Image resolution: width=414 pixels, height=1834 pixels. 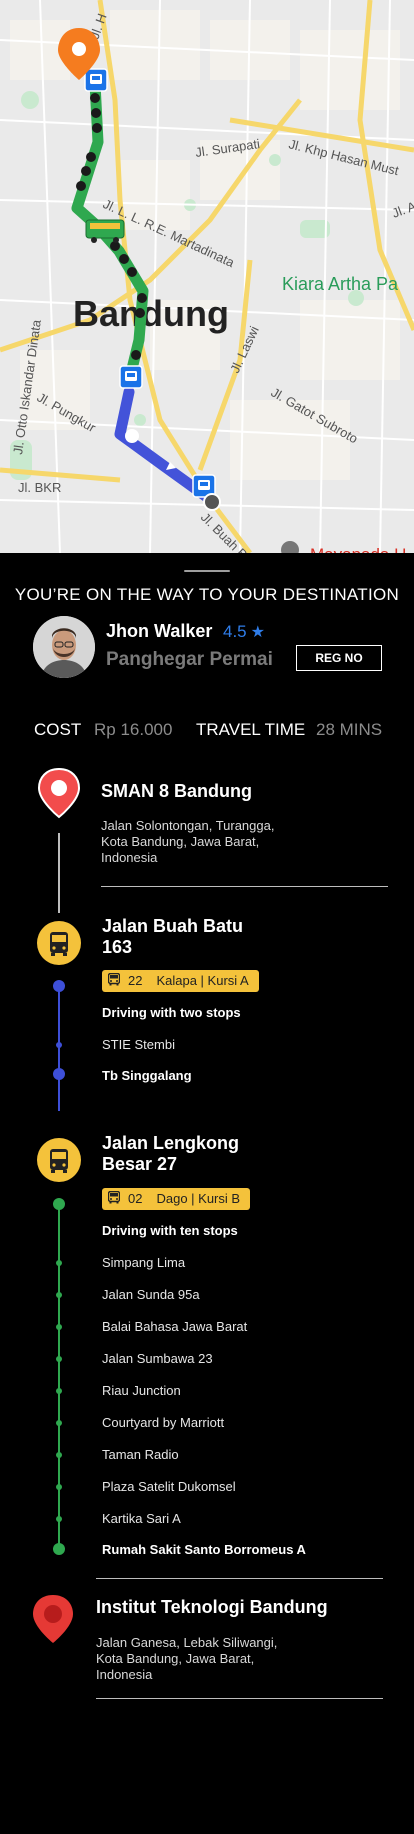 I want to click on map-poi-label: Mayapada H, so click(x=358, y=549).